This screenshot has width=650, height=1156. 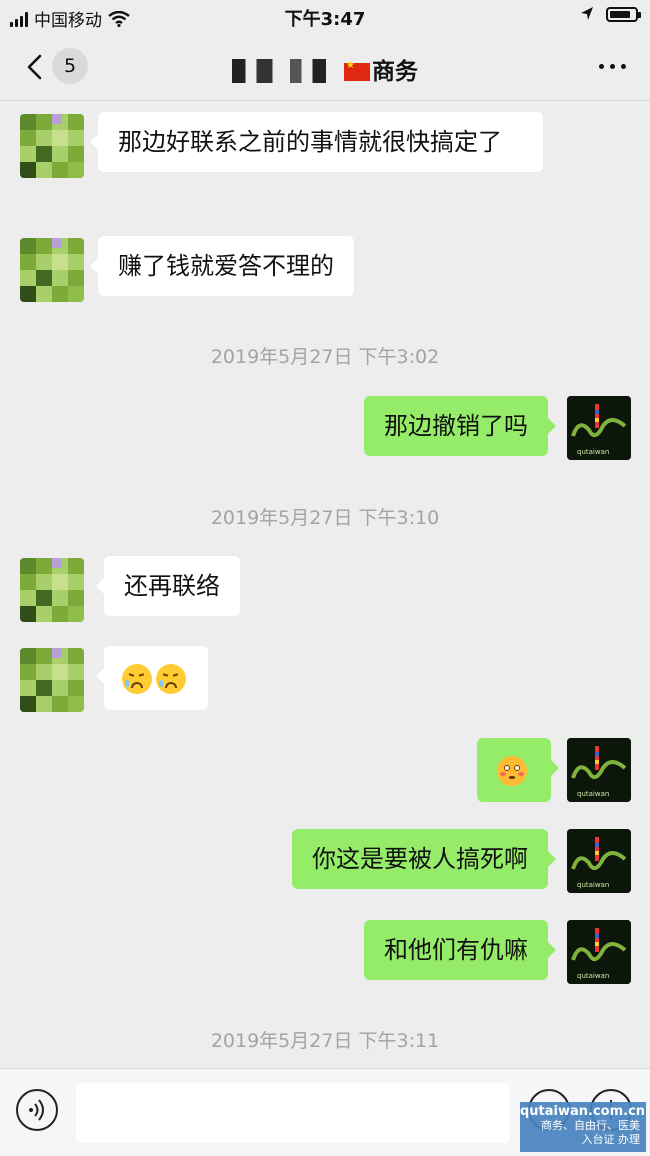 I want to click on chat-header: 5 商务, so click(x=325, y=67).